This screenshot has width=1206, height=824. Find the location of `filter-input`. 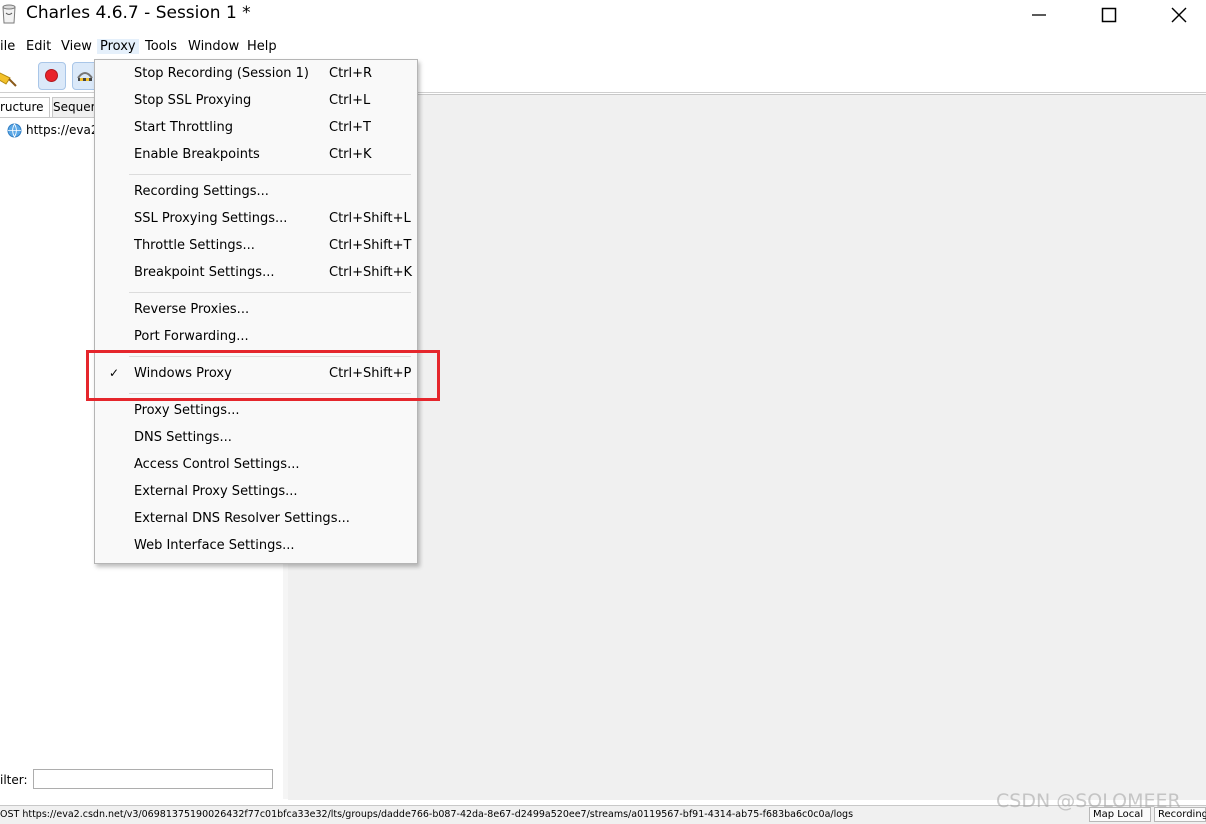

filter-input is located at coordinates (153, 779).